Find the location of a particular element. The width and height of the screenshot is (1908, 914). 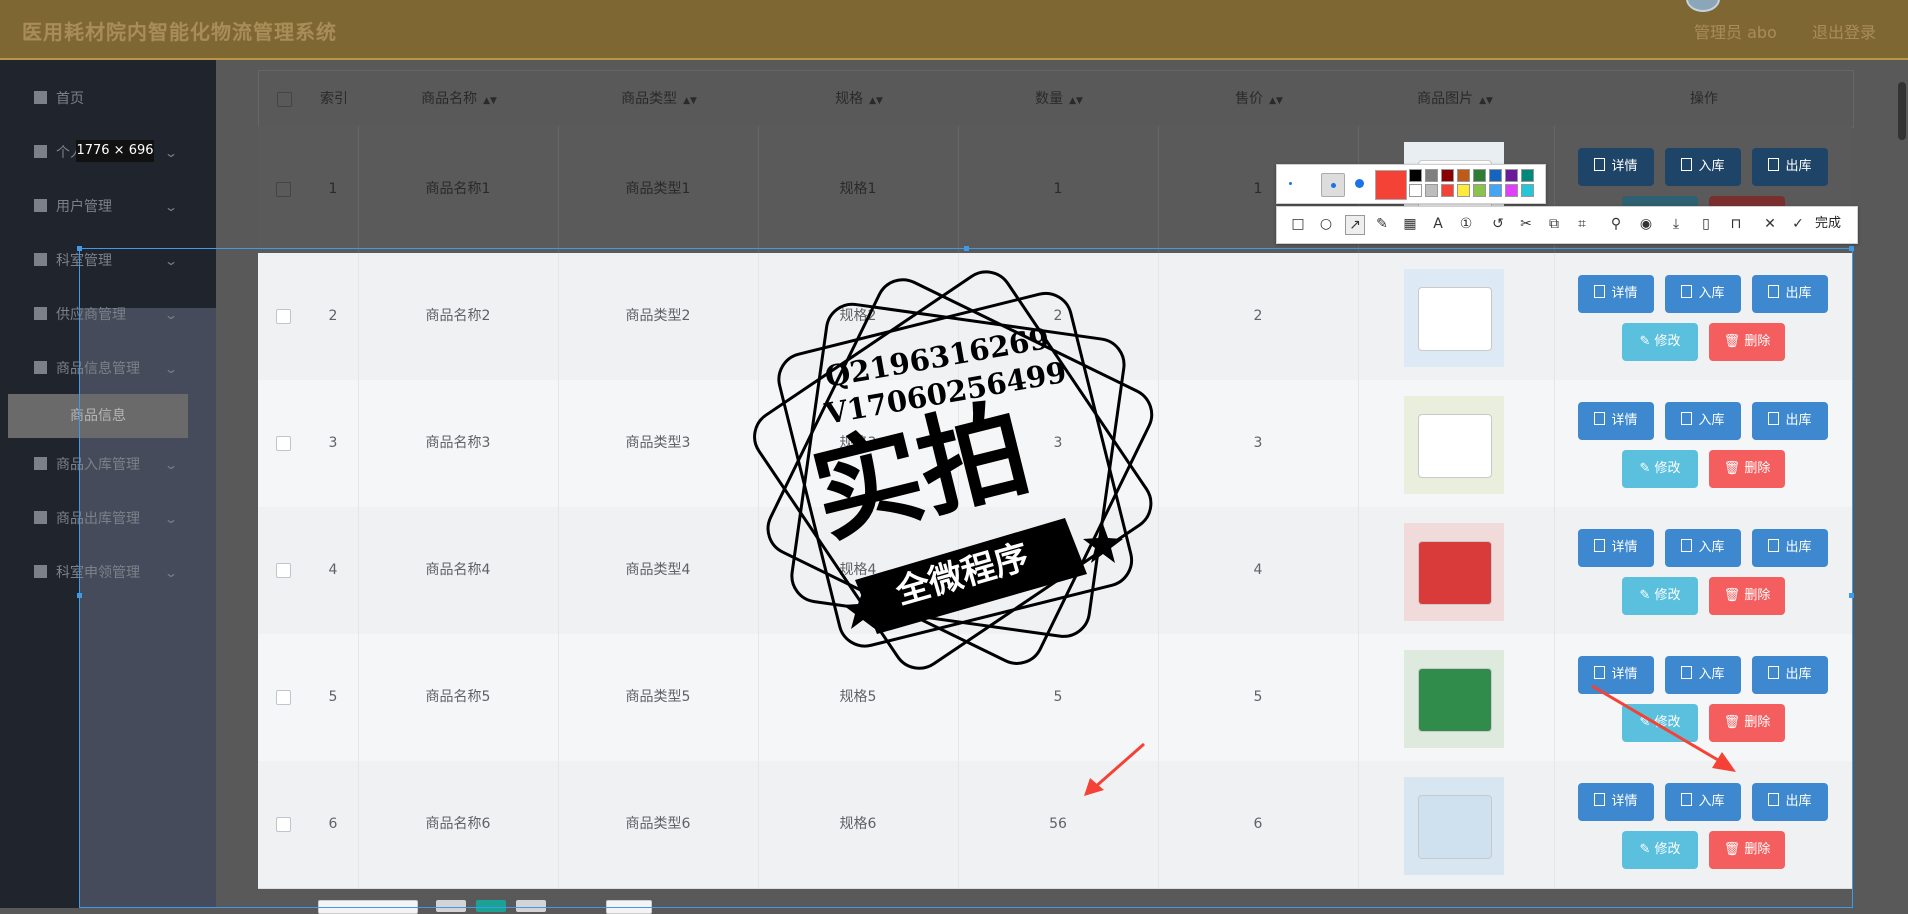

column-header-image: 商品图片 ▲▼ is located at coordinates (1455, 99).